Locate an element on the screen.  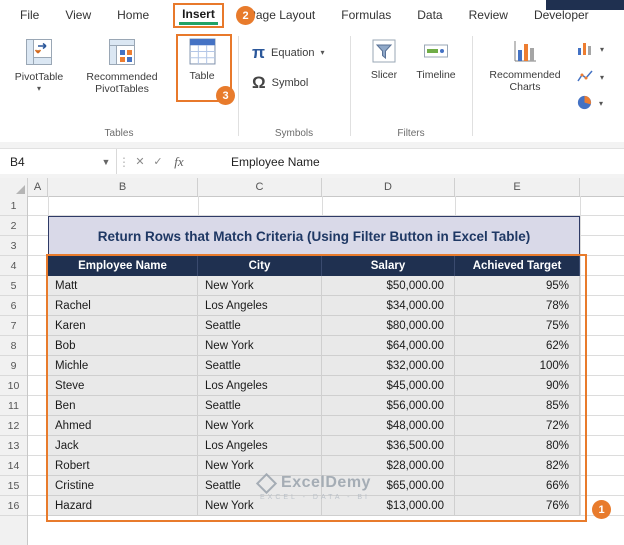
cell-salary: $32,000.00 is located at coordinates (388, 366).